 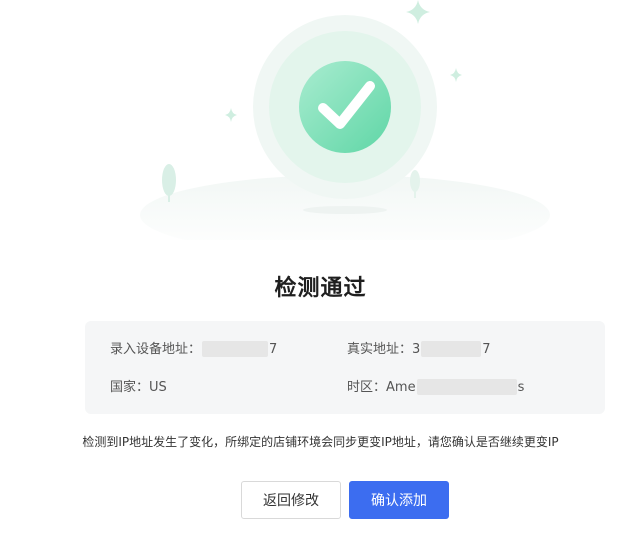 I want to click on entered-ip-label: 录入设备地址：, so click(x=156, y=349).